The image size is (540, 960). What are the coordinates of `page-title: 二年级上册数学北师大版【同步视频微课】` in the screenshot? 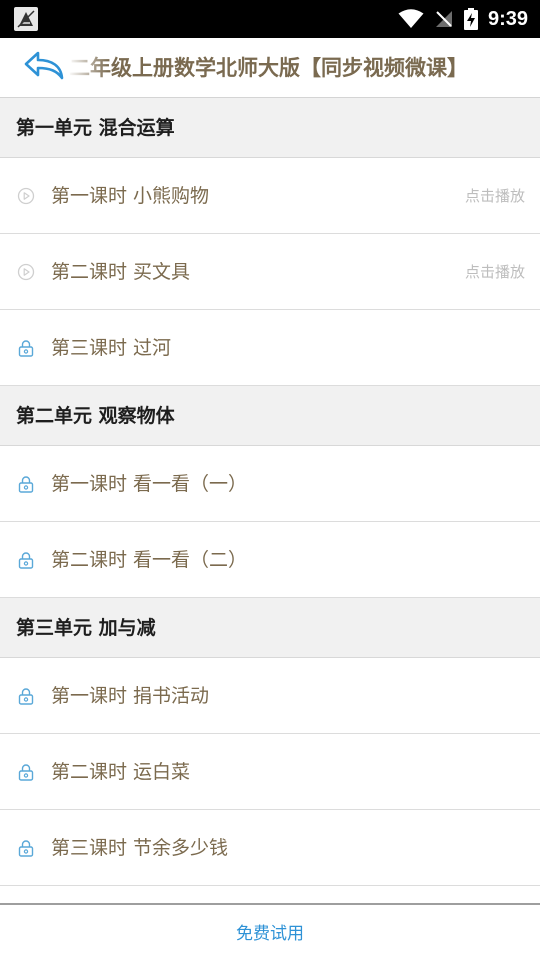 It's located at (268, 68).